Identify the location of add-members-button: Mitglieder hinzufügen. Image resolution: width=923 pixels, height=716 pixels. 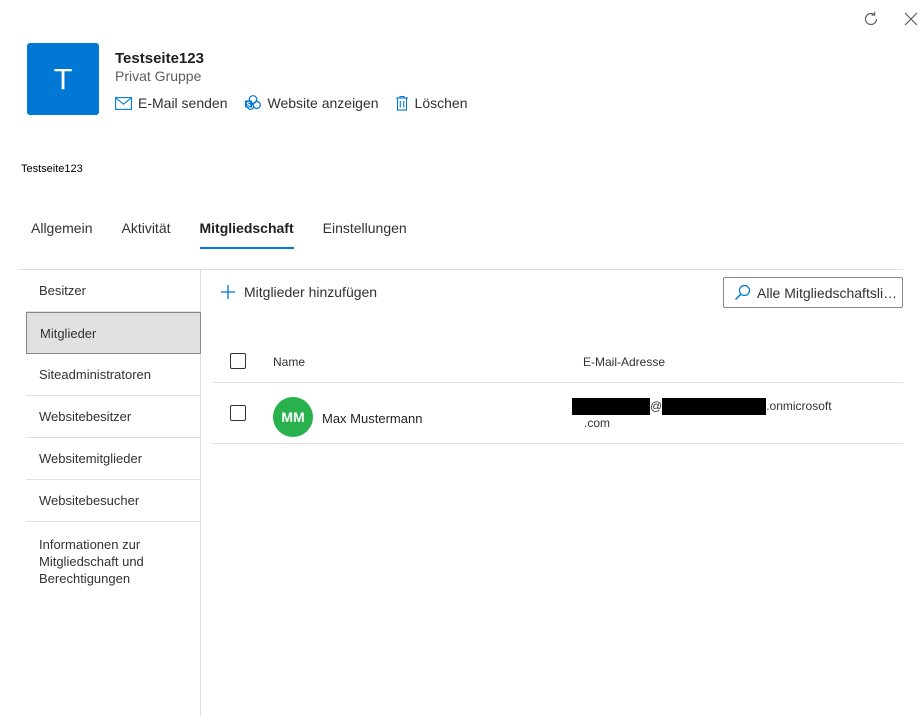
(298, 292).